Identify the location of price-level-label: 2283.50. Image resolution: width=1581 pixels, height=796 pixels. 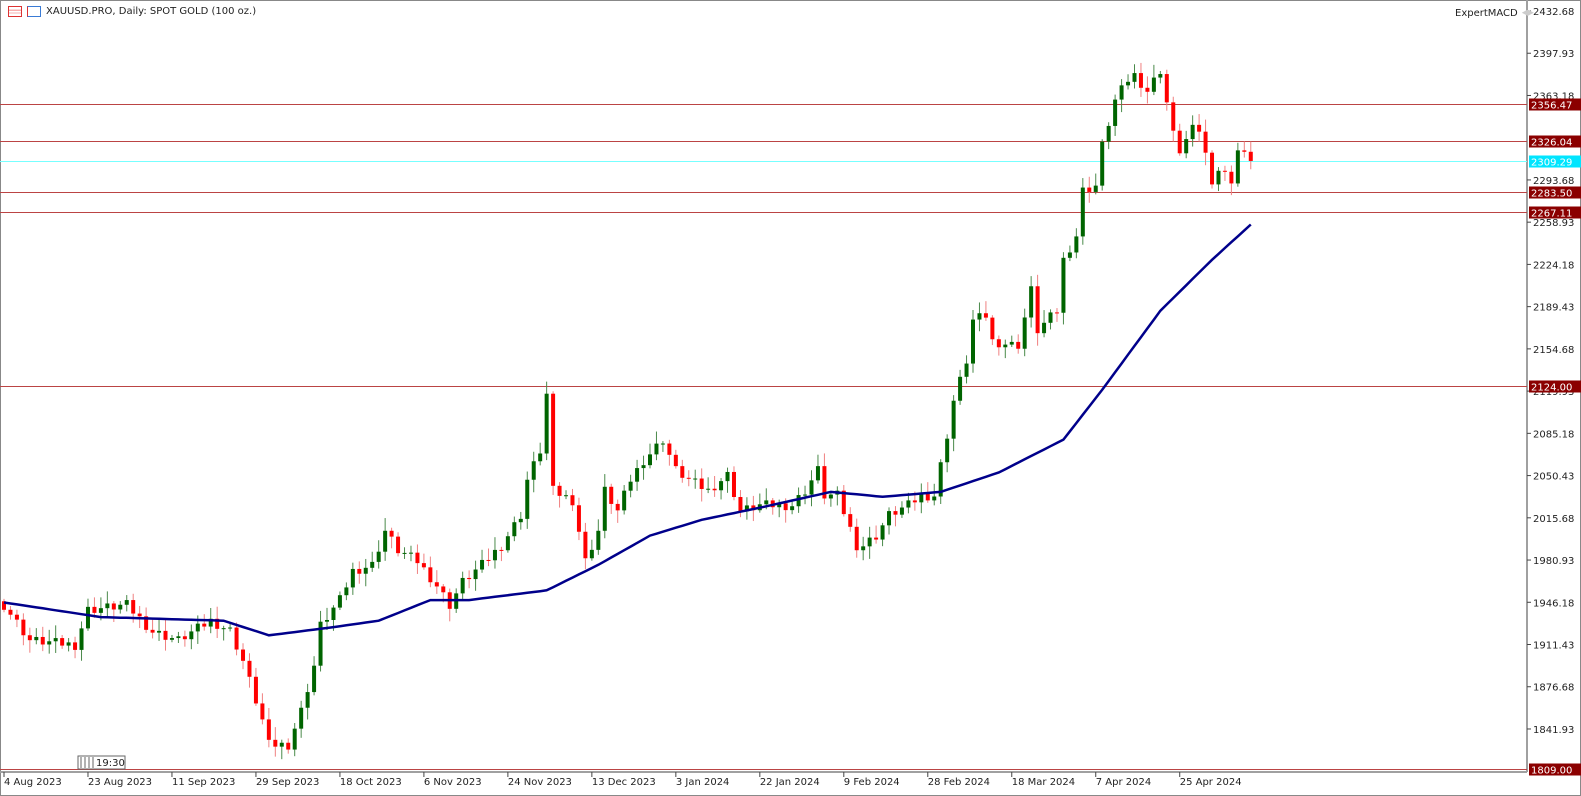
(1551, 194).